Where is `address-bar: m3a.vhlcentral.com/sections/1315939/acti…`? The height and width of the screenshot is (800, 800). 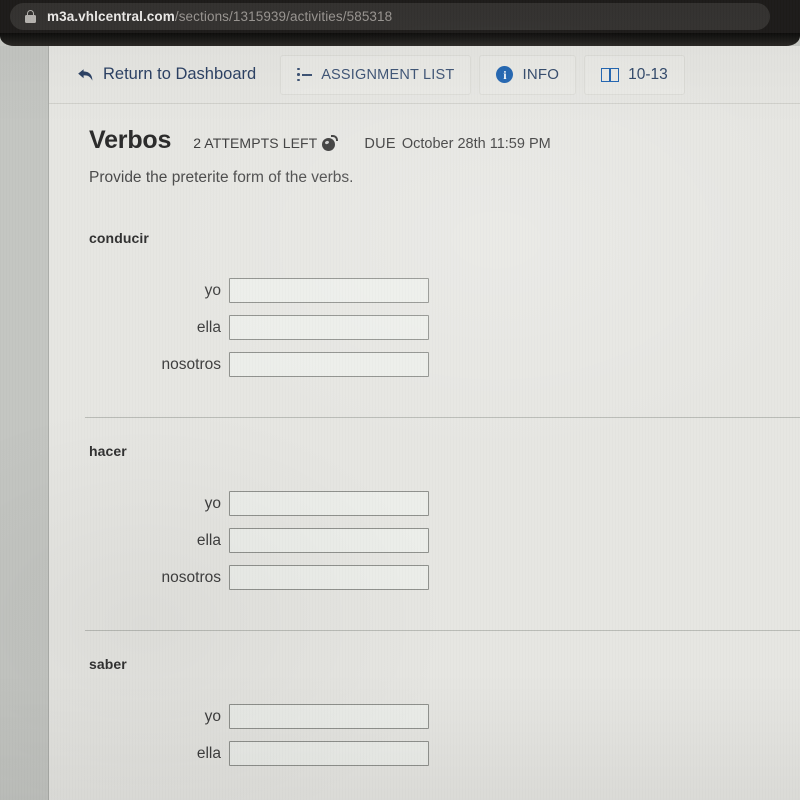
address-bar: m3a.vhlcentral.com/sections/1315939/acti… is located at coordinates (390, 16).